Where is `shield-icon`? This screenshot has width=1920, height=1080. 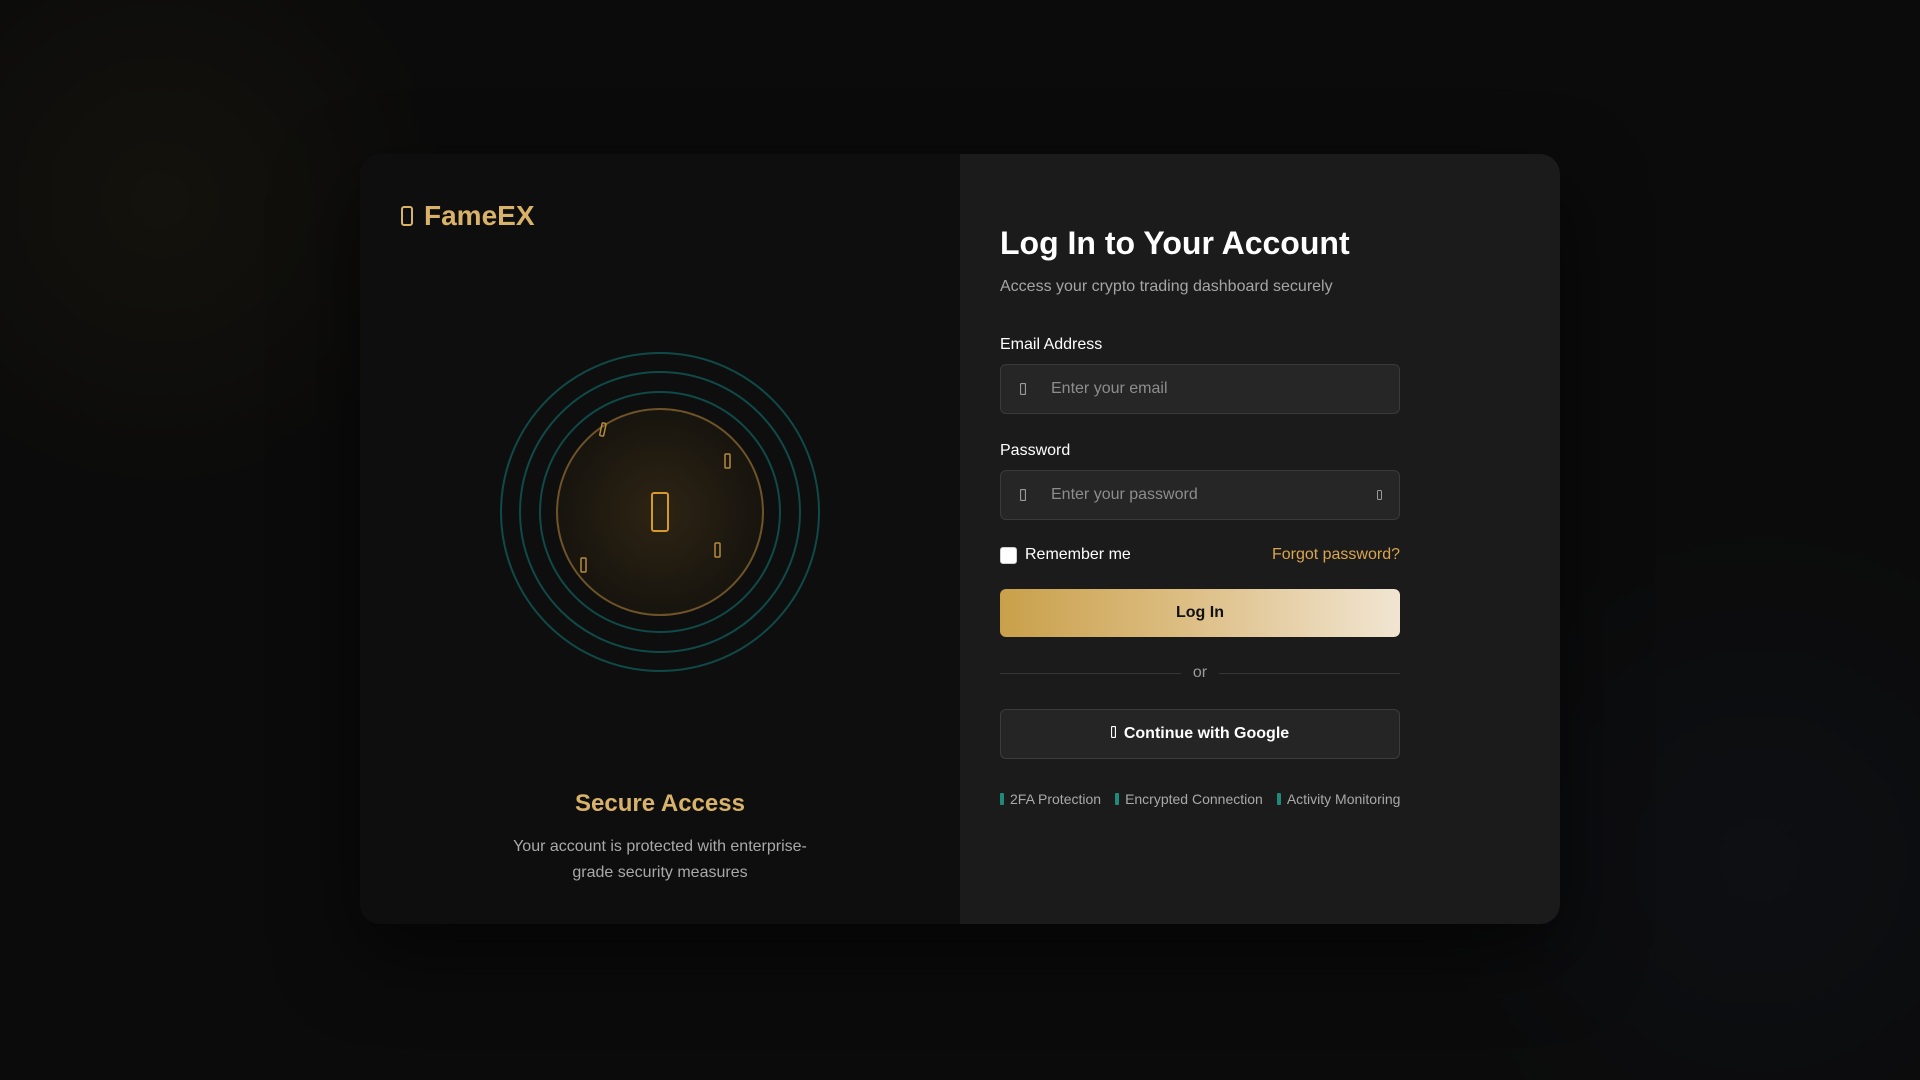 shield-icon is located at coordinates (1002, 799).